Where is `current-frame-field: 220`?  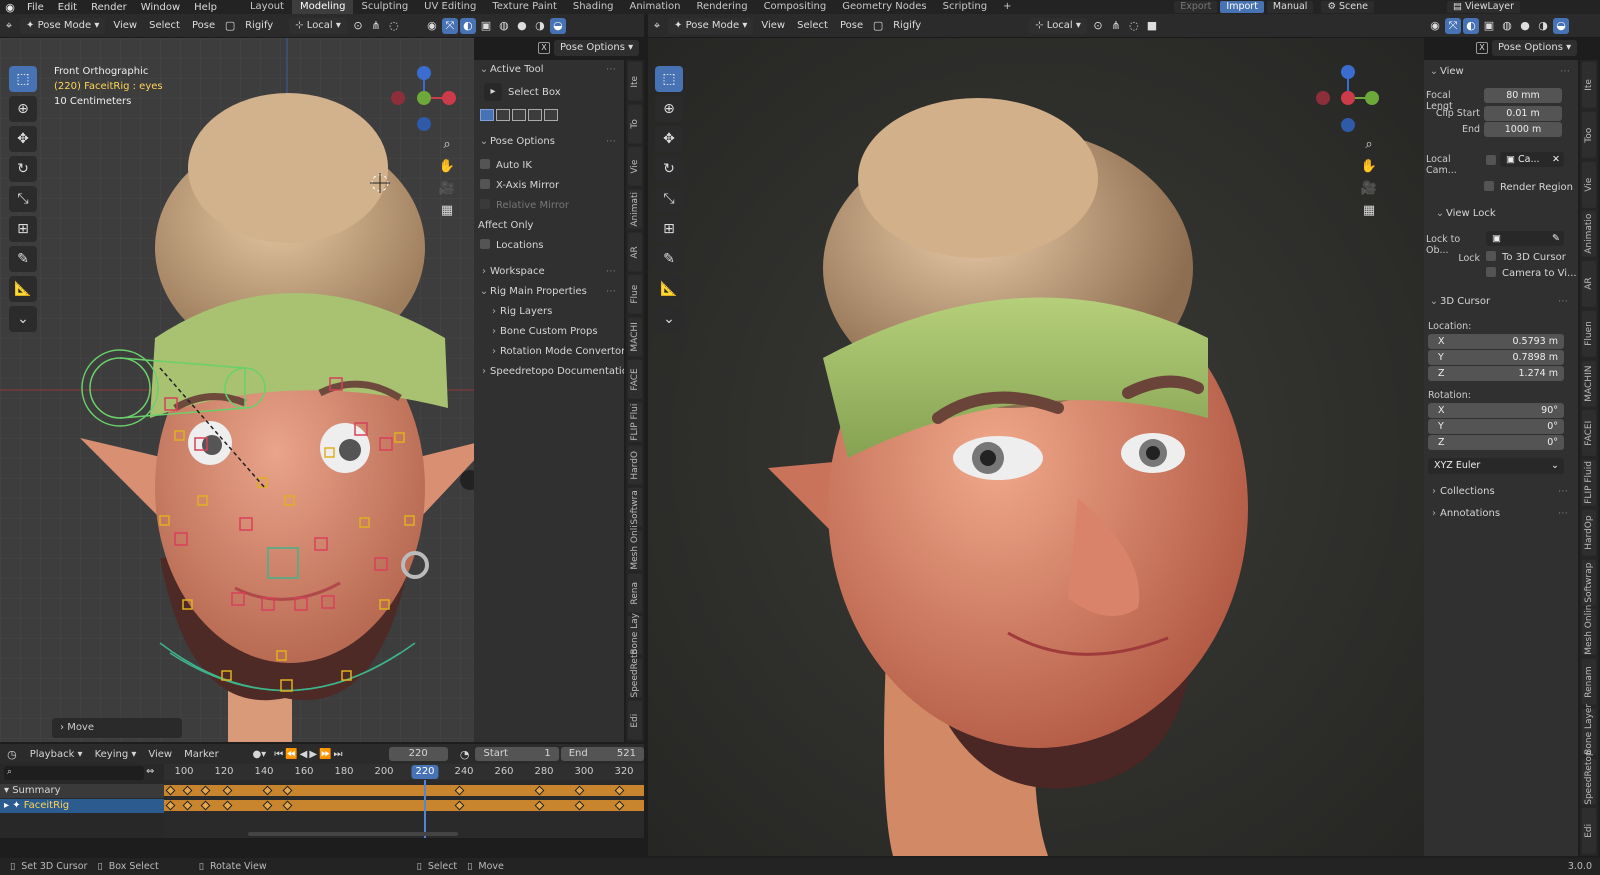 current-frame-field: 220 is located at coordinates (418, 754).